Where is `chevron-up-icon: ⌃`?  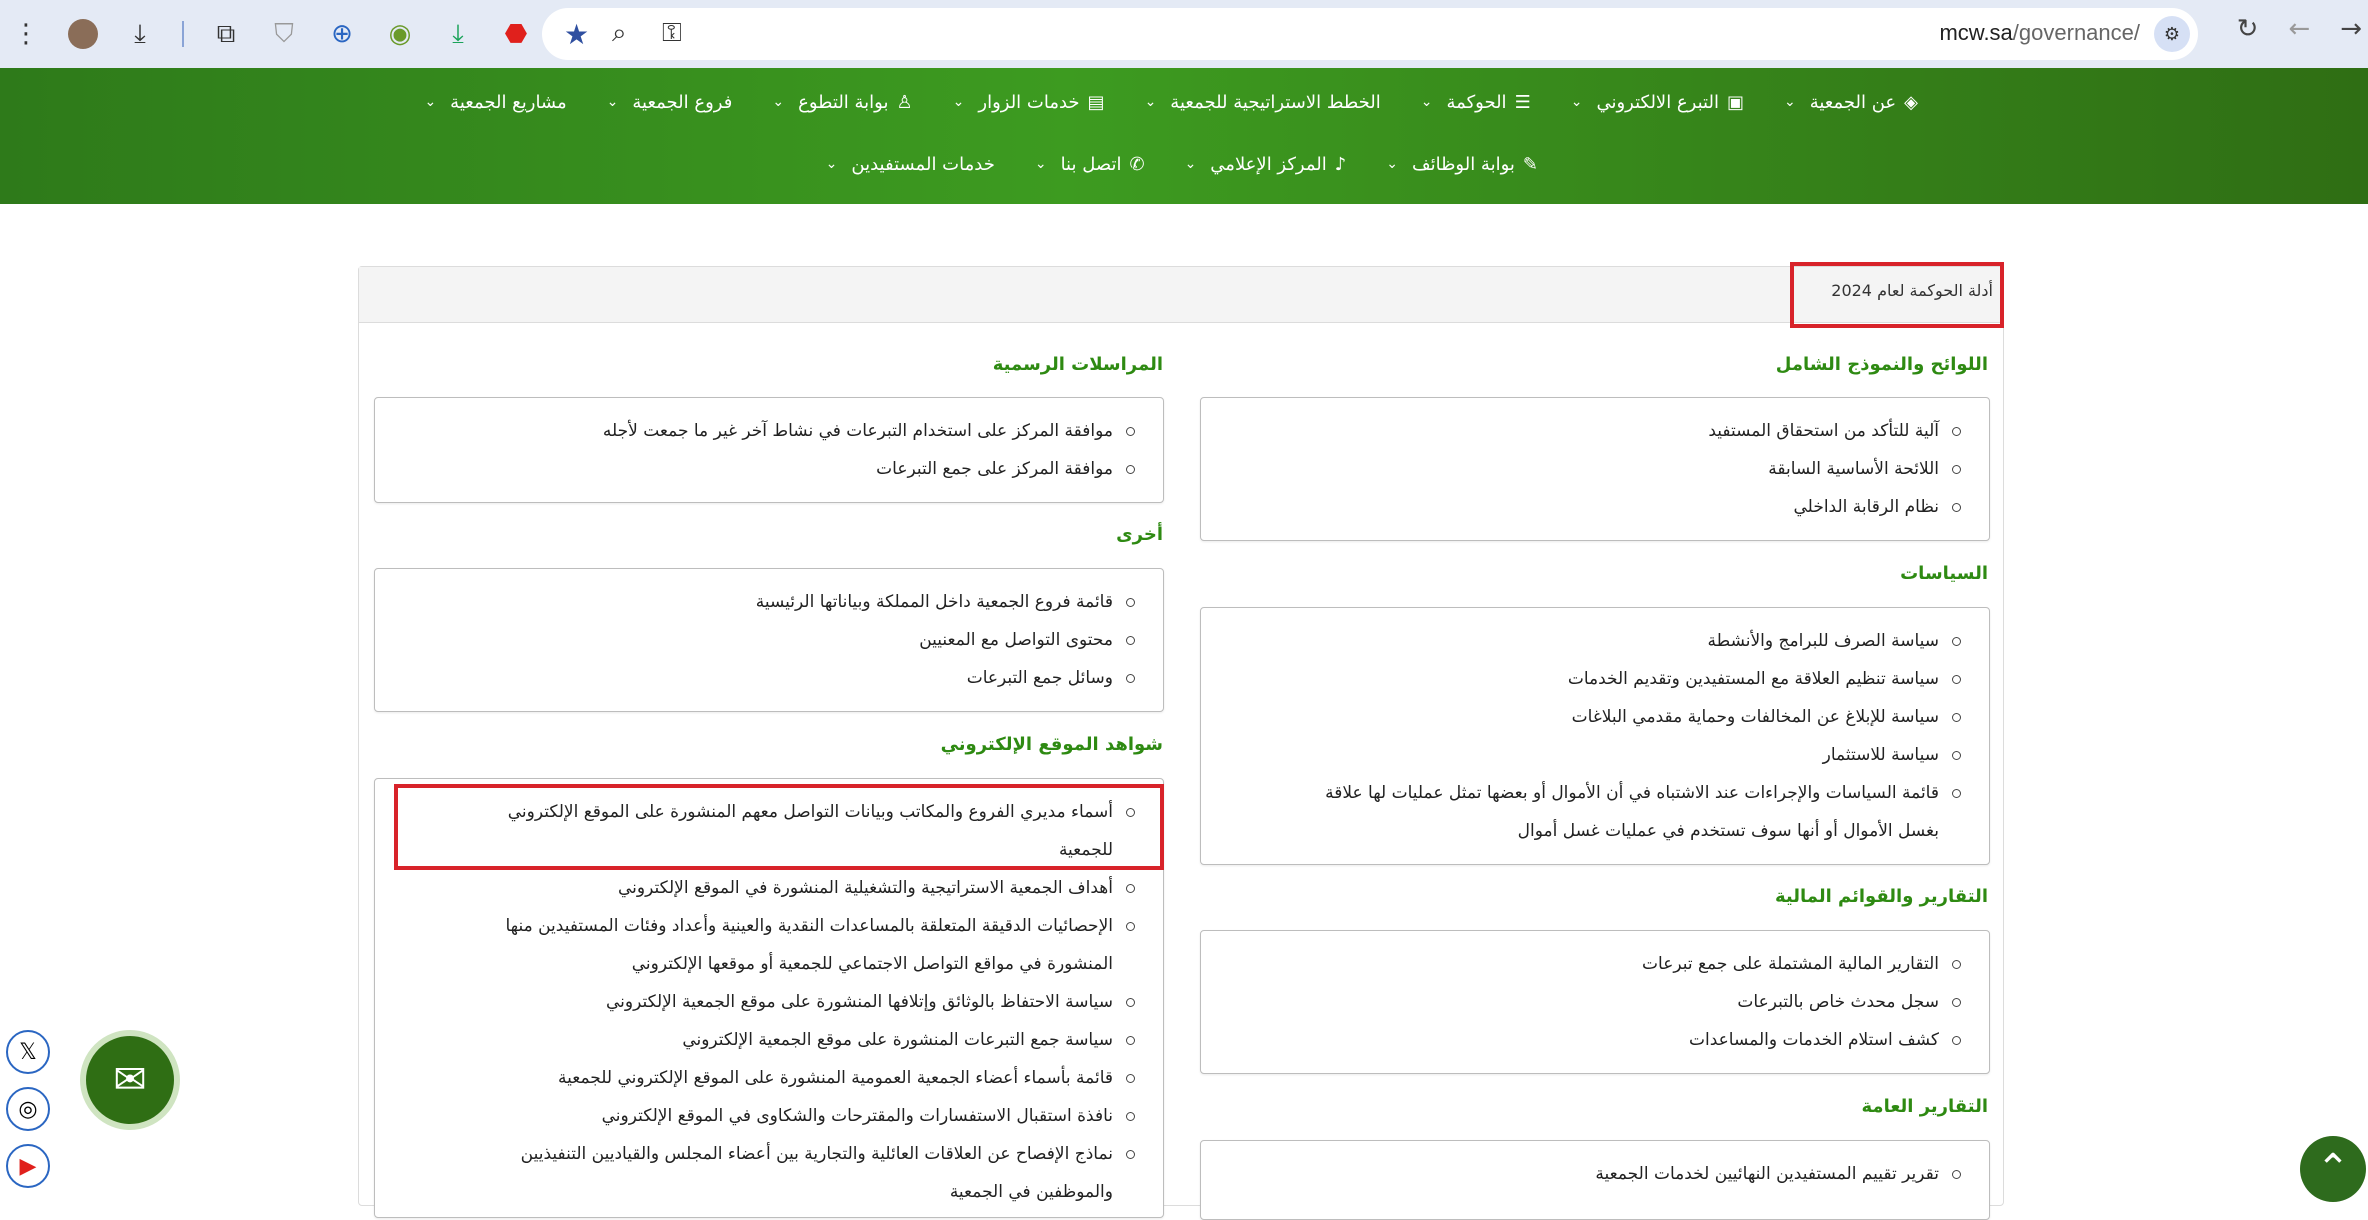 chevron-up-icon: ⌃ is located at coordinates (2333, 1169).